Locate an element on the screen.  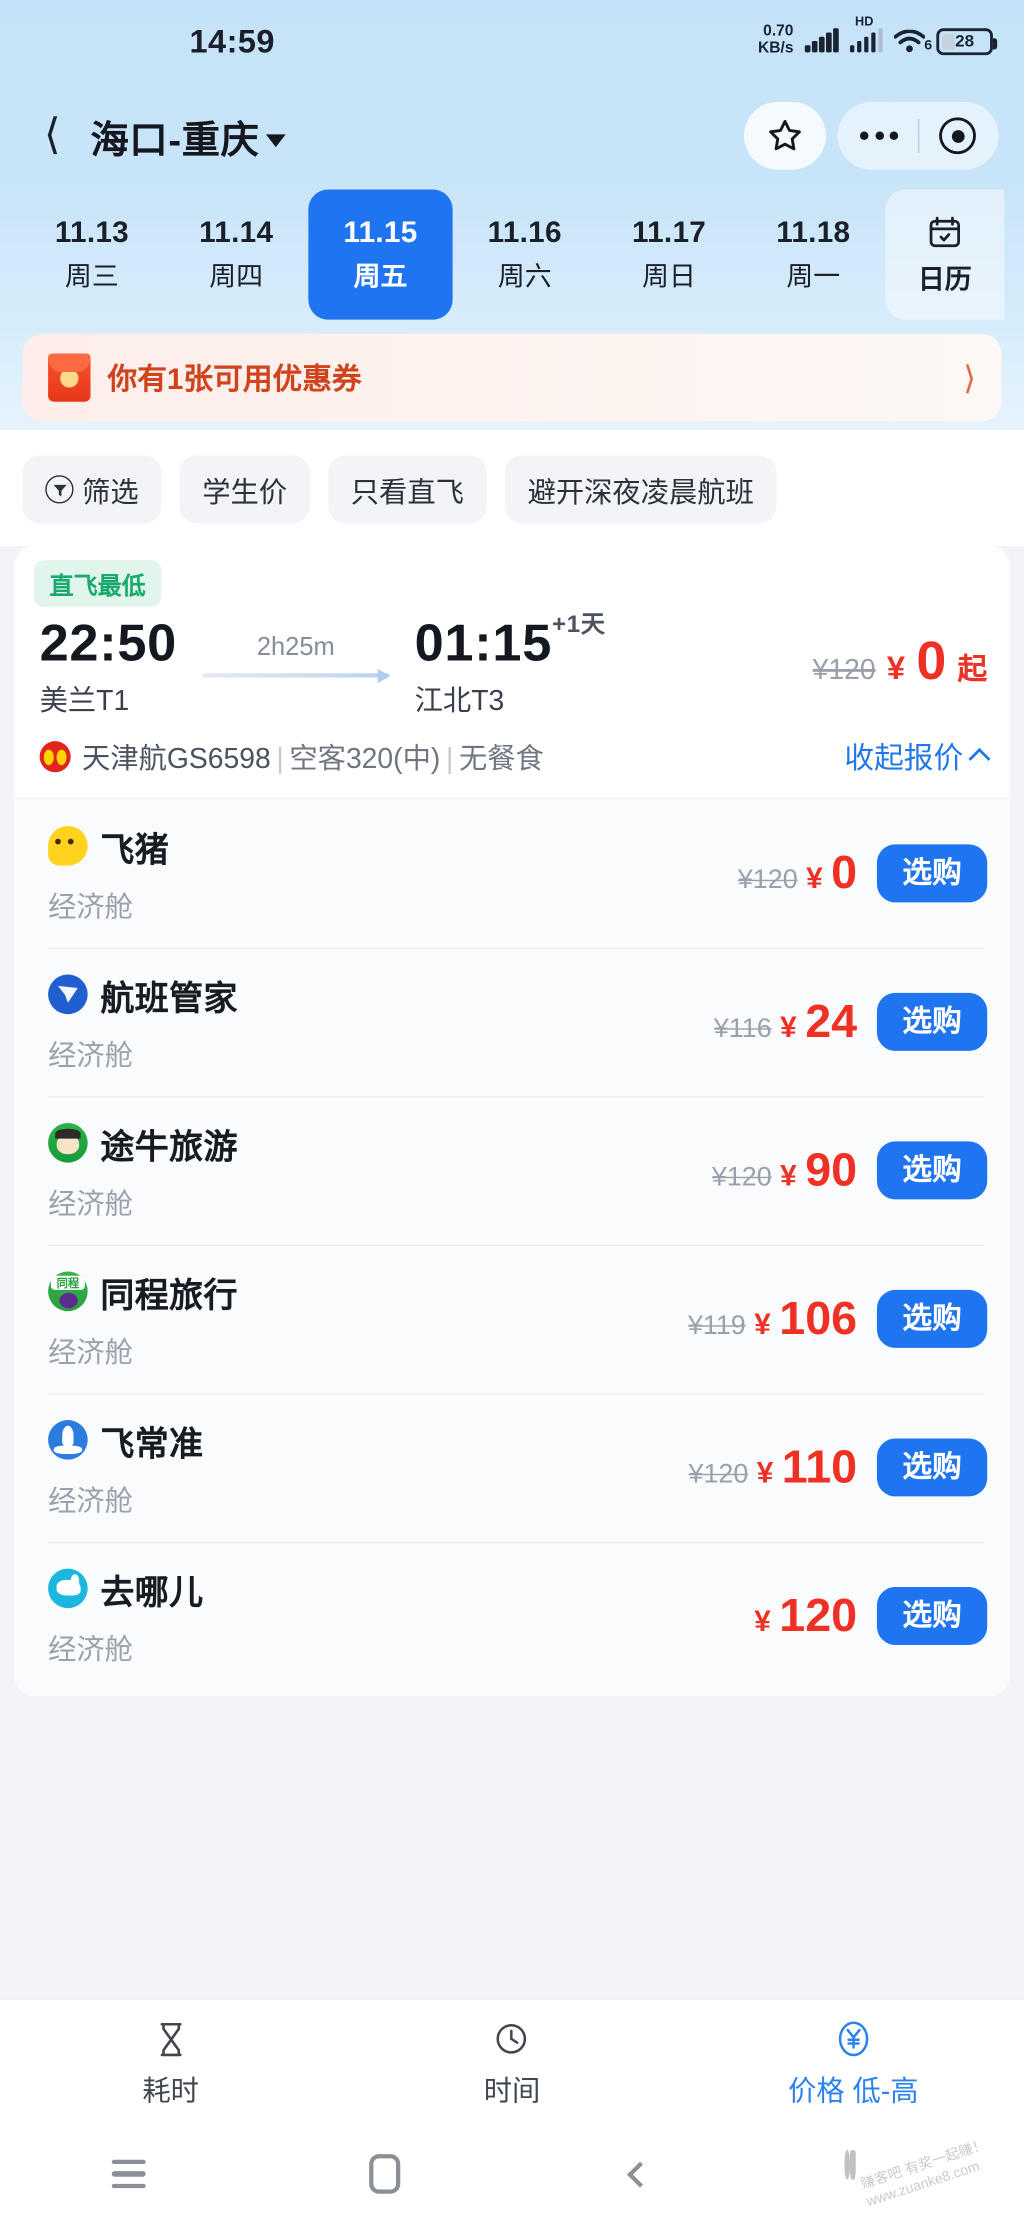
vendor-price-action: ¥120 ¥ 90 选购 is located at coordinates (850, 1170).